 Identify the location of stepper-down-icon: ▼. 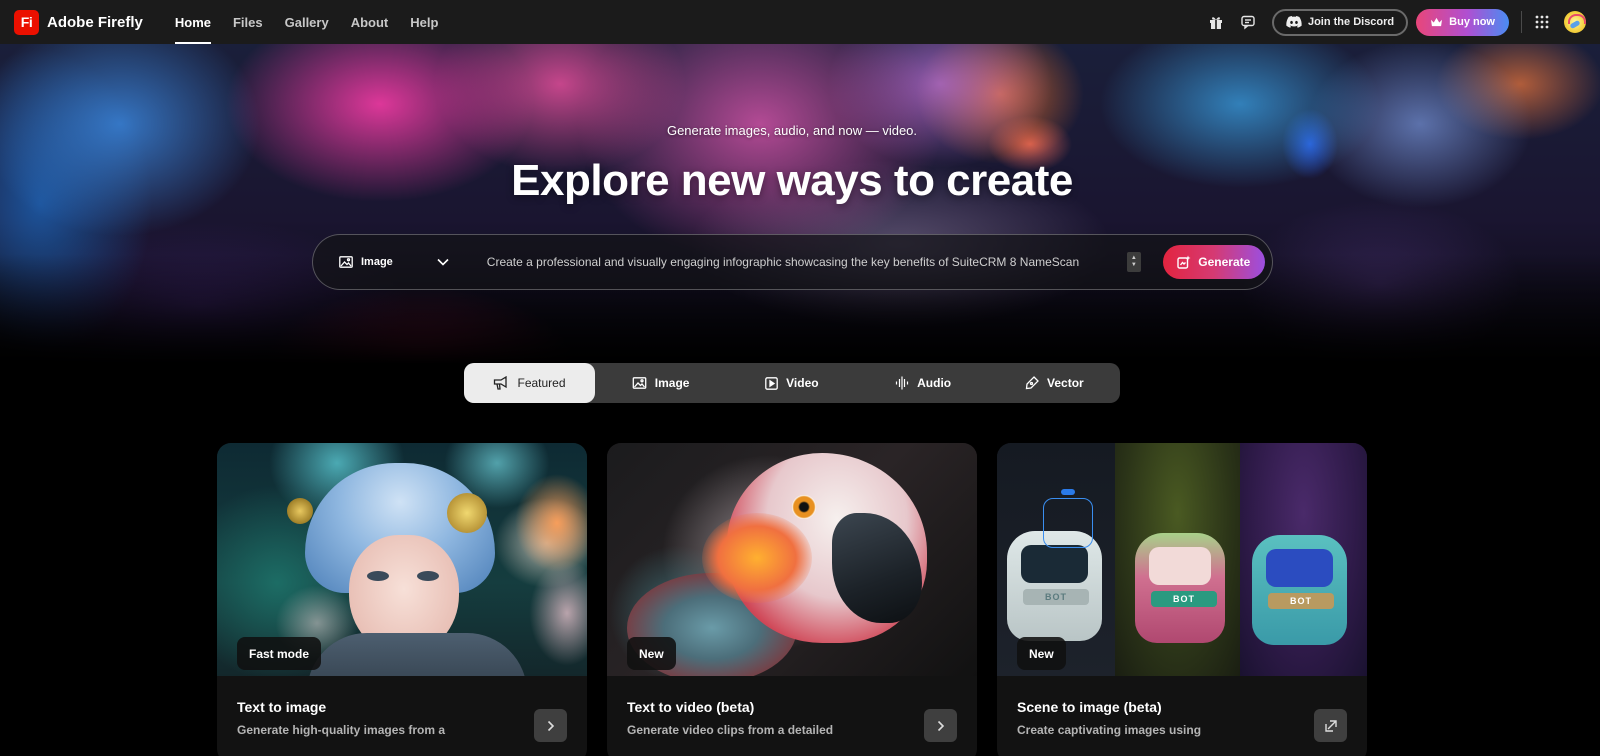
(1133, 265).